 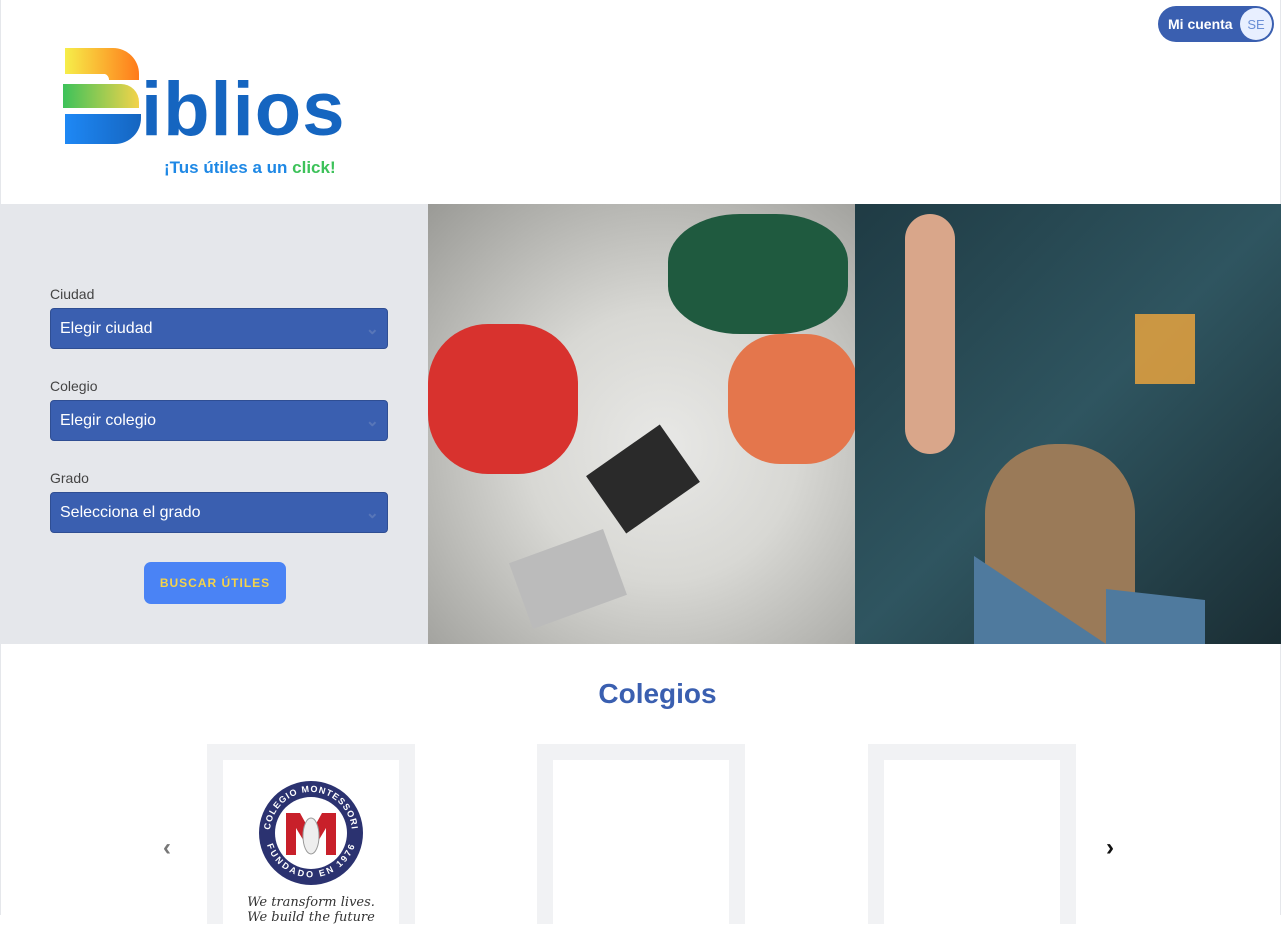 What do you see at coordinates (657, 693) in the screenshot?
I see `schools-heading: Colegios` at bounding box center [657, 693].